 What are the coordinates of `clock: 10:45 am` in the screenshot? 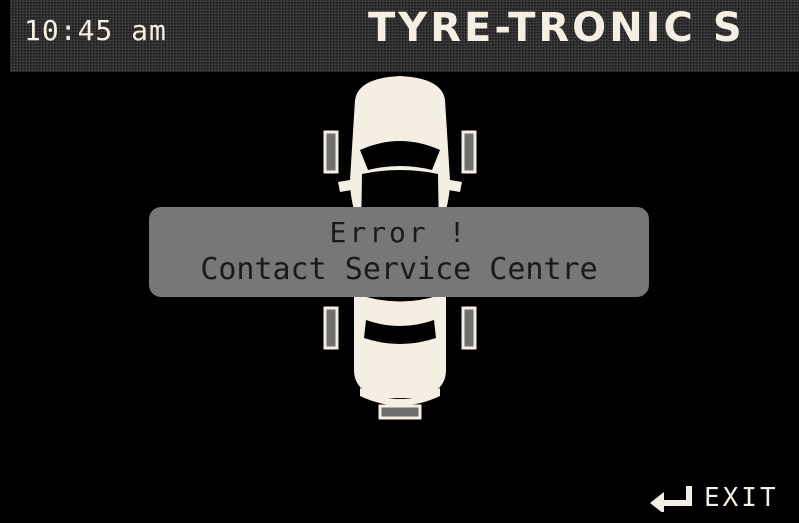 It's located at (95, 30).